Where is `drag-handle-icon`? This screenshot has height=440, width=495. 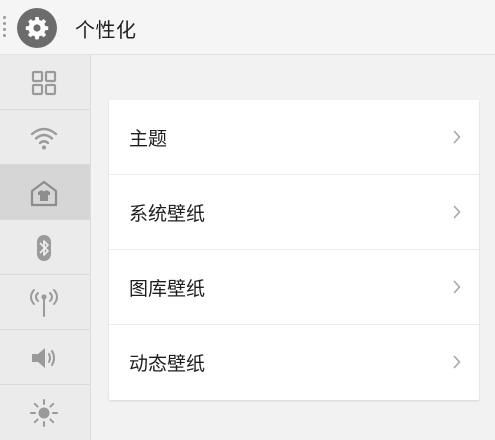
drag-handle-icon is located at coordinates (6, 27).